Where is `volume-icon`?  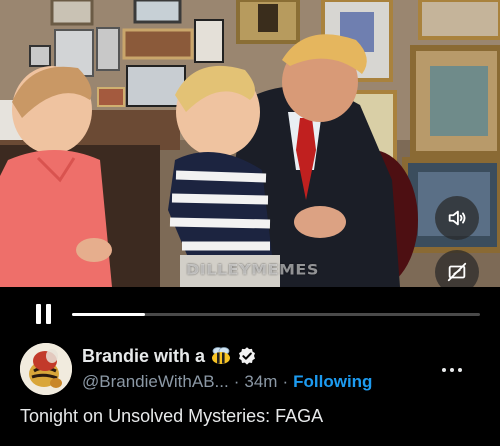
volume-icon is located at coordinates (457, 218).